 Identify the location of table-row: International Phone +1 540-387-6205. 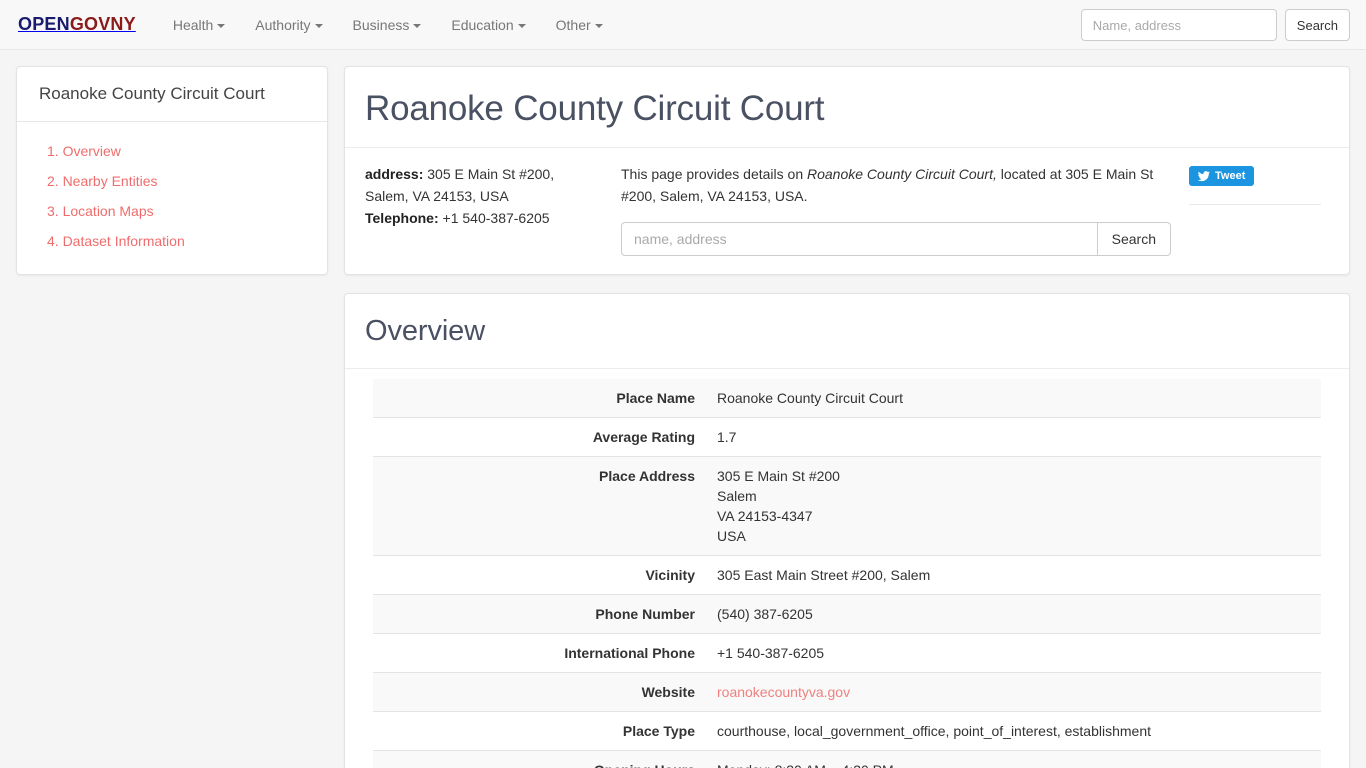
(847, 653).